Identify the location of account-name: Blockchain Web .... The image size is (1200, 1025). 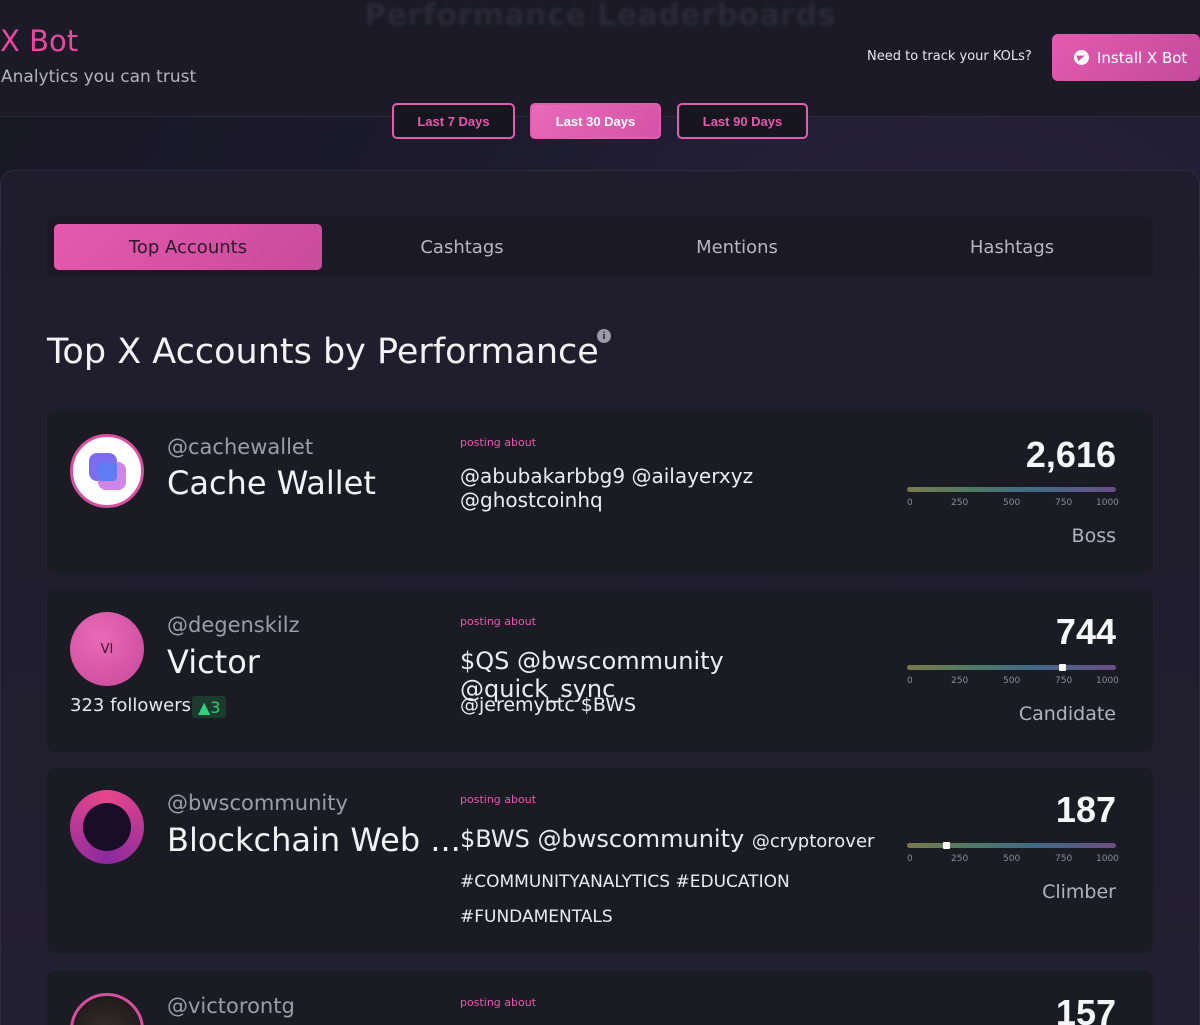
(314, 840).